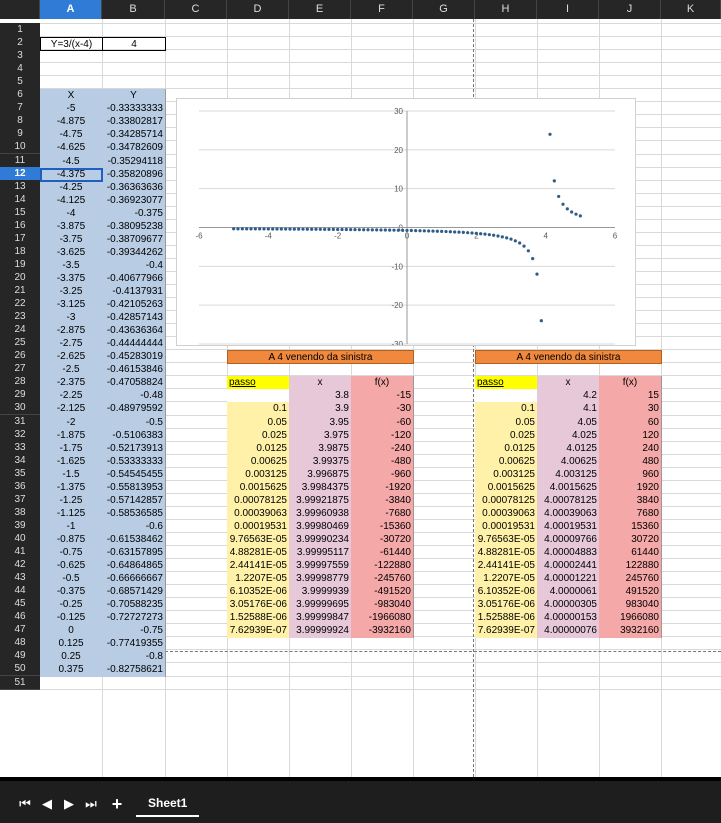 The width and height of the screenshot is (721, 823). What do you see at coordinates (71, 135) in the screenshot?
I see `x-value-cell: -4.75` at bounding box center [71, 135].